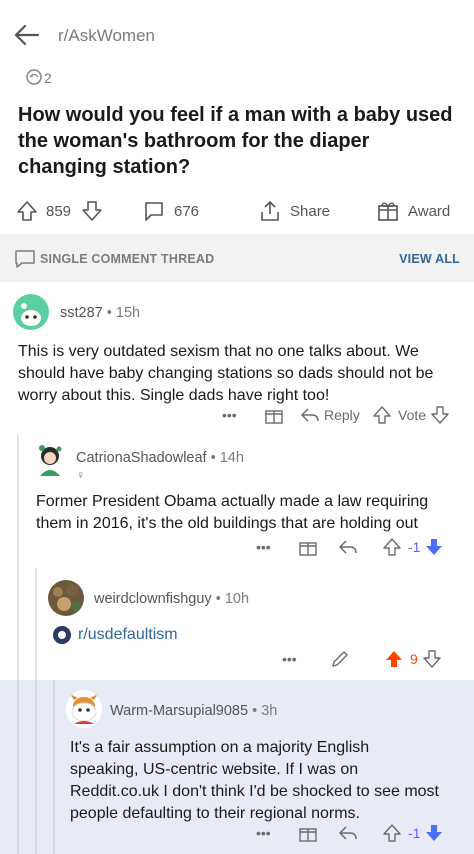 This screenshot has height=854, width=474. What do you see at coordinates (141, 458) in the screenshot?
I see `username: CatrionaShadowleaf` at bounding box center [141, 458].